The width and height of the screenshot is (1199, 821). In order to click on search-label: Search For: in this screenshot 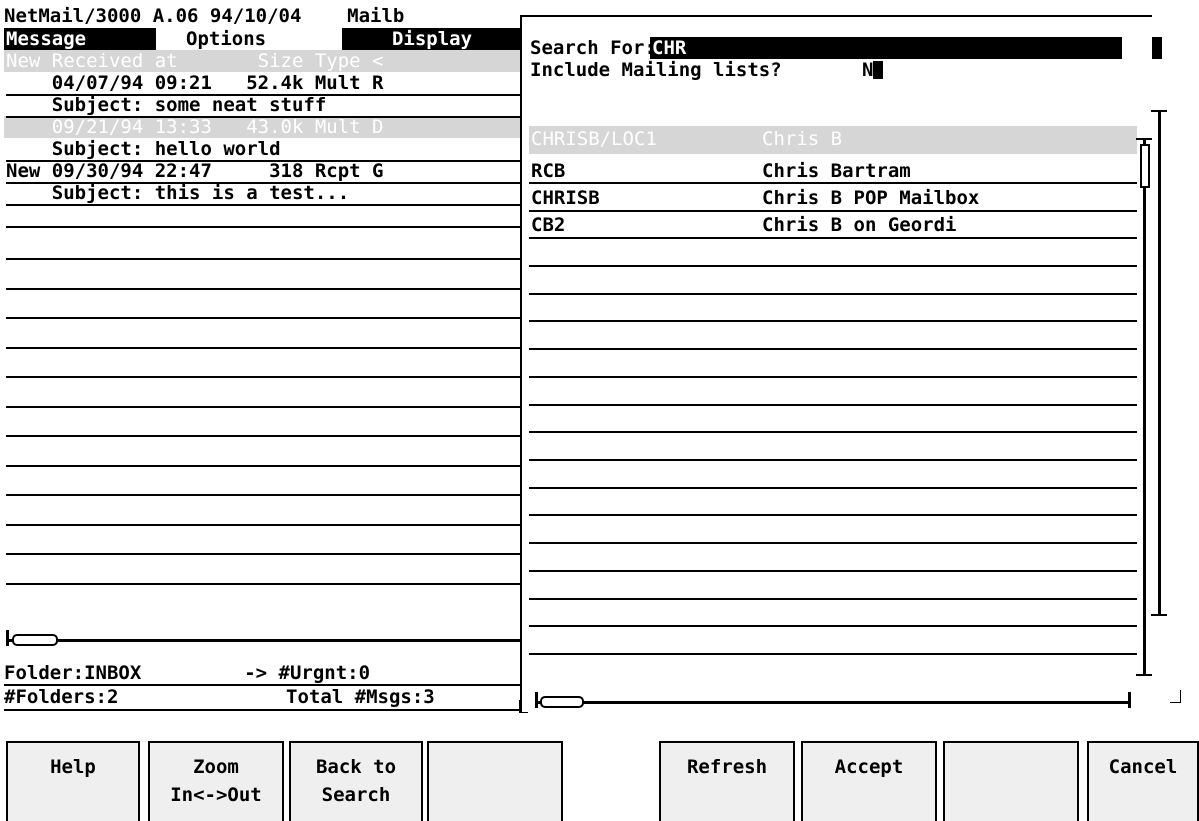, I will do `click(593, 48)`.